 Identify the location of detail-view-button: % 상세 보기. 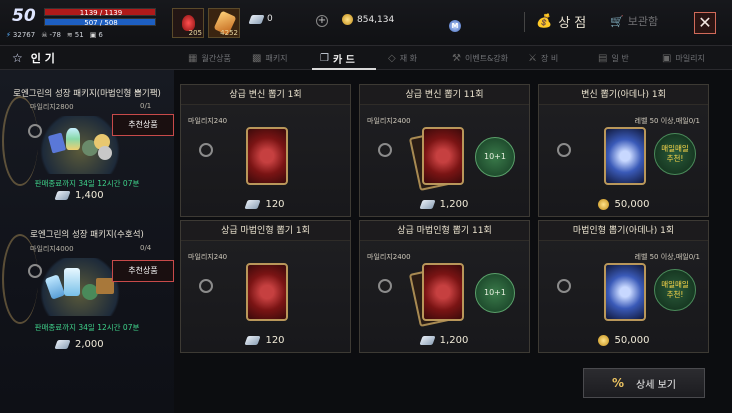
(644, 383).